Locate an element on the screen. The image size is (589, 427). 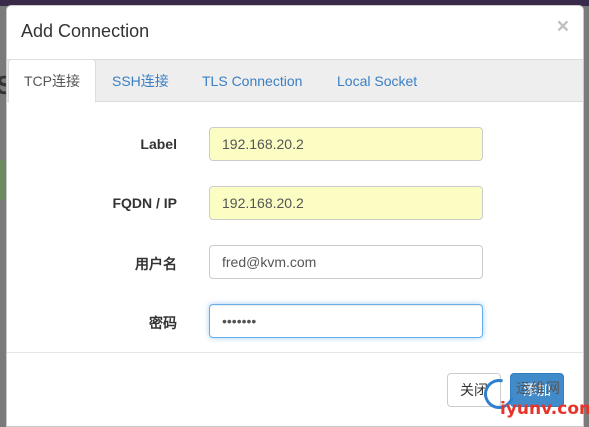
tab-local-socket: Local Socket is located at coordinates (377, 81).